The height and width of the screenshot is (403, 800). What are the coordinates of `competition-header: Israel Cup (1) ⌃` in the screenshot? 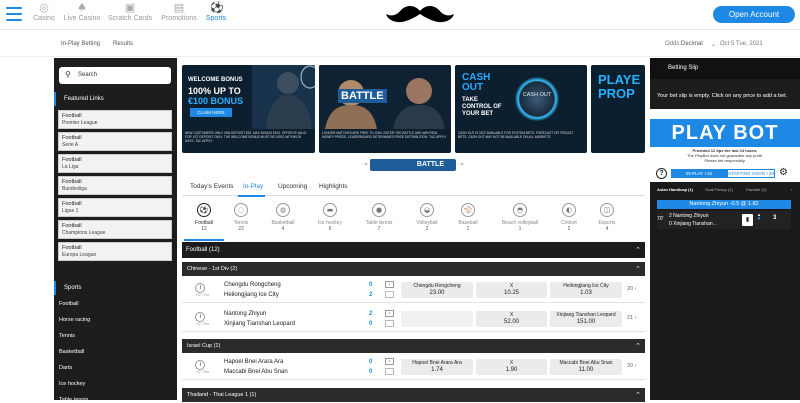 It's located at (413, 346).